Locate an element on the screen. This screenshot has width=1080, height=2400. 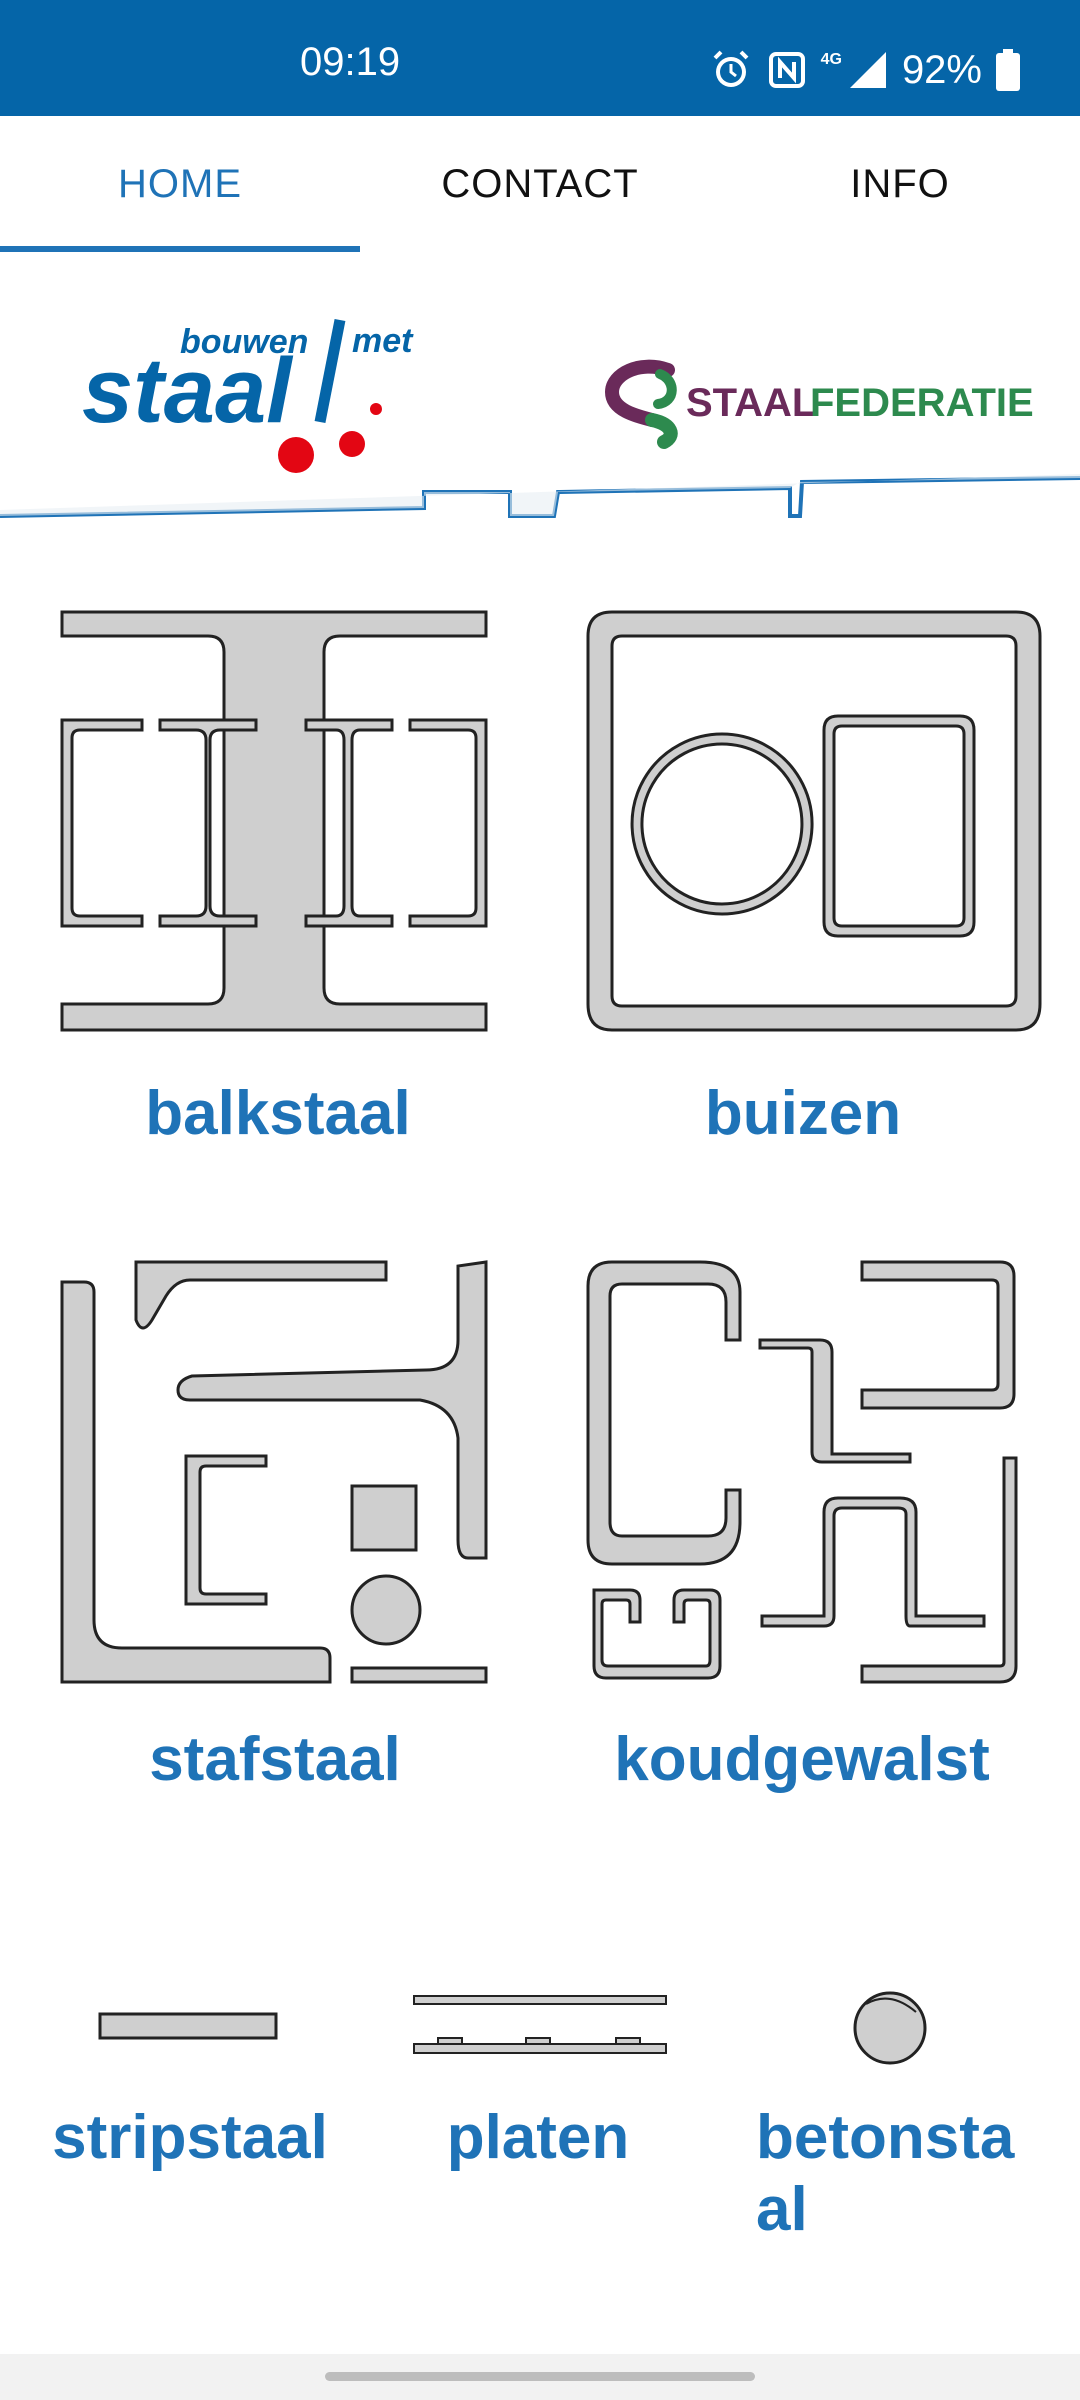
betonstaal-icon is located at coordinates (890, 2028).